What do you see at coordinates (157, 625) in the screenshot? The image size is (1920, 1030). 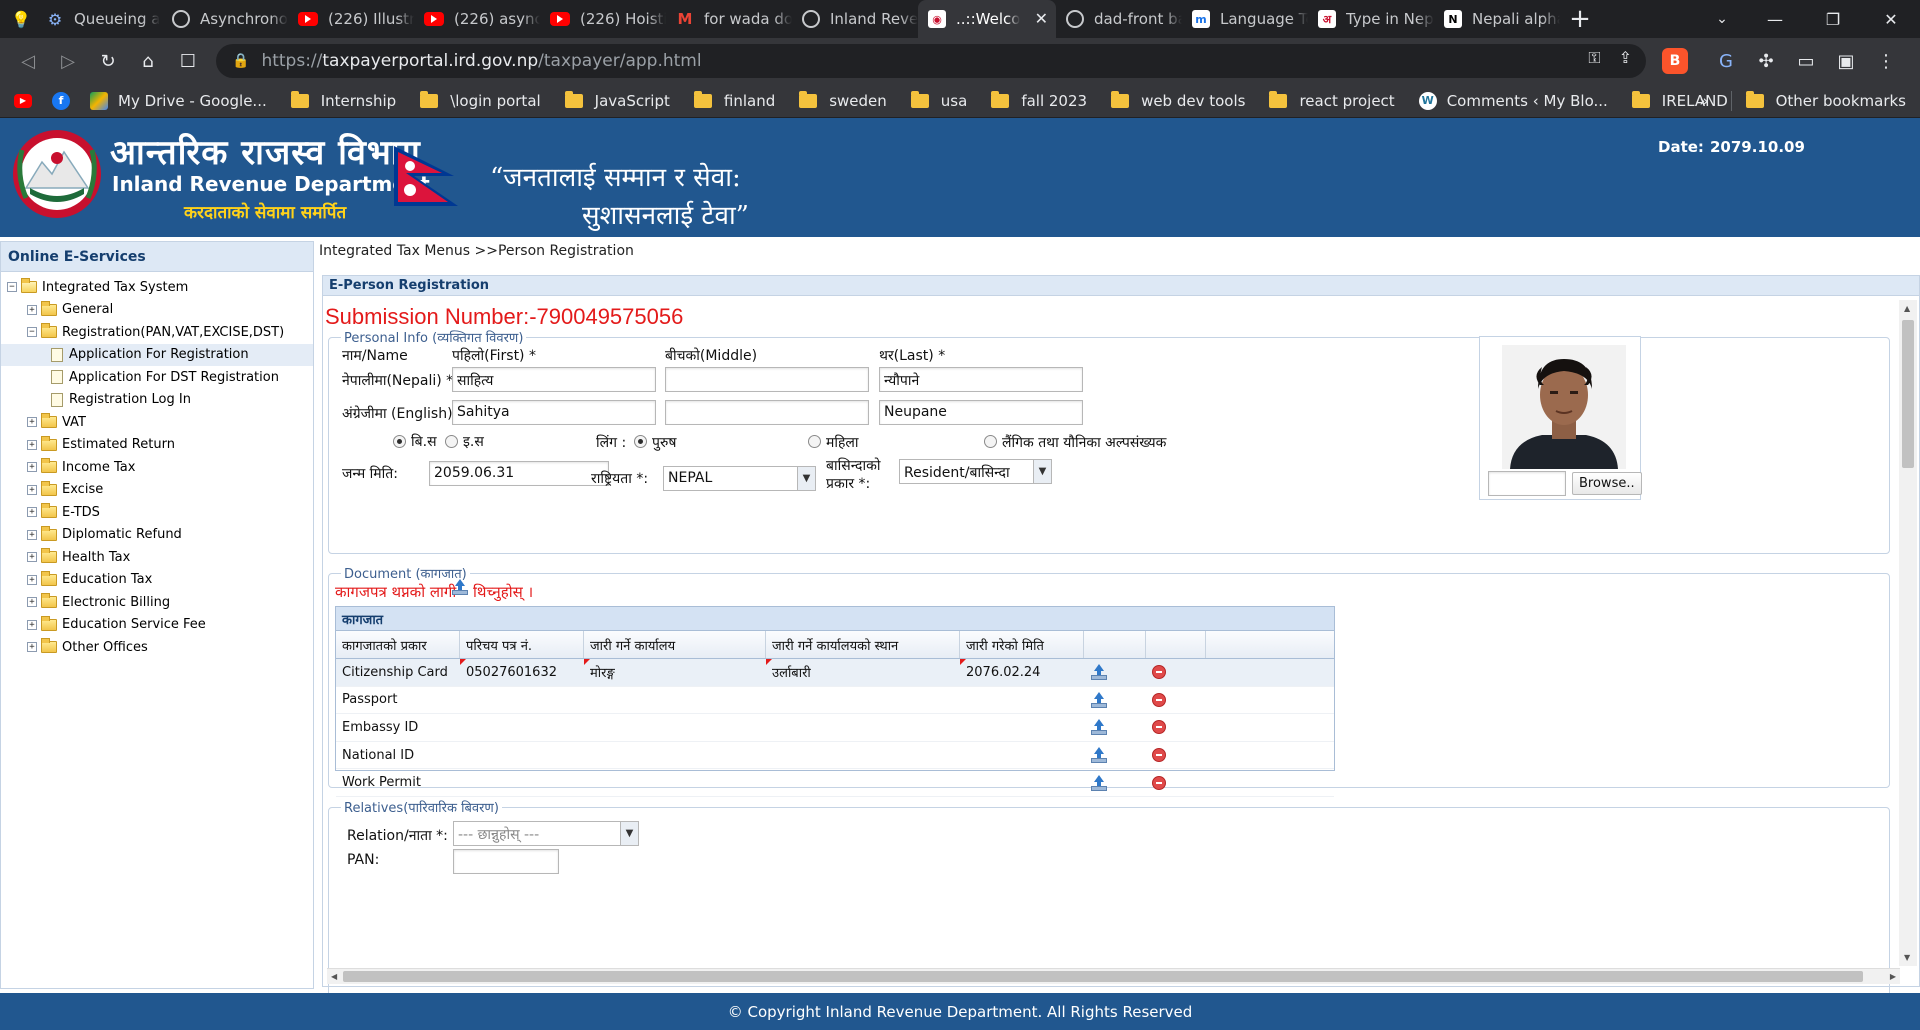 I see `sidebar-item: + Education Service Fee` at bounding box center [157, 625].